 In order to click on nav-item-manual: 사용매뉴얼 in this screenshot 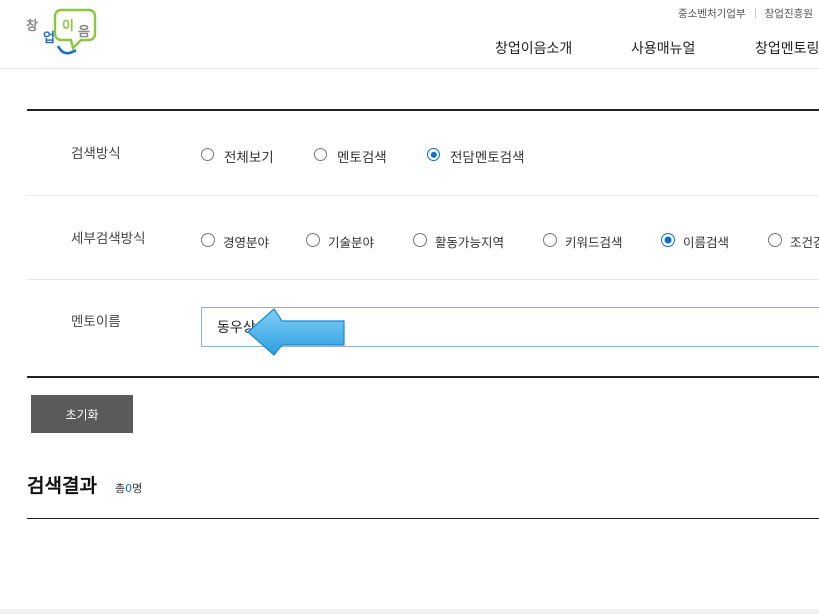, I will do `click(663, 48)`.